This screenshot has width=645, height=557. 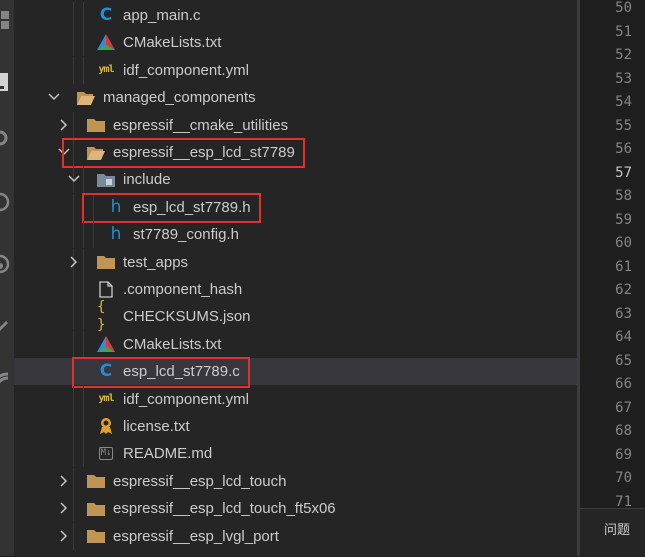 I want to click on tree-file-item: h st7789_config.h, so click(x=295, y=235).